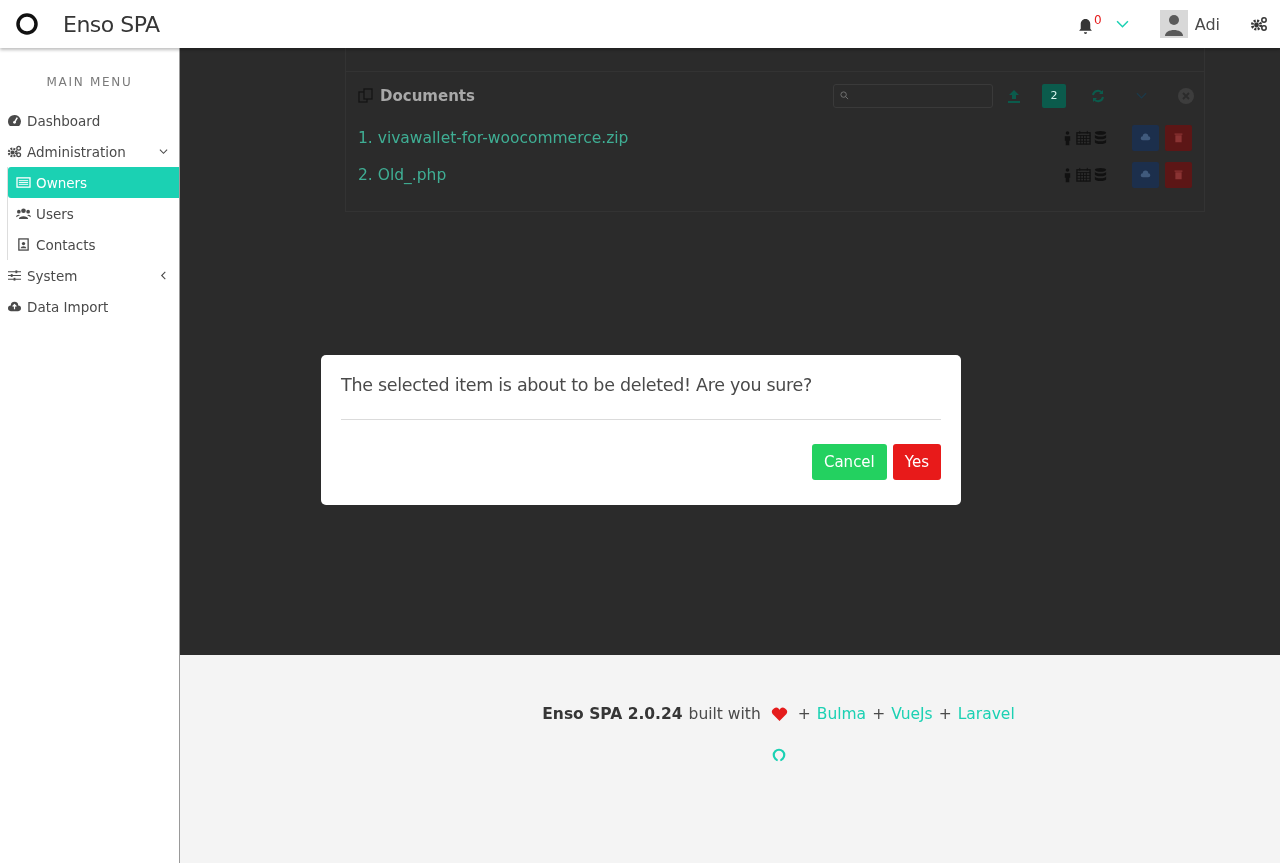  I want to click on logo-icon, so click(27, 24).